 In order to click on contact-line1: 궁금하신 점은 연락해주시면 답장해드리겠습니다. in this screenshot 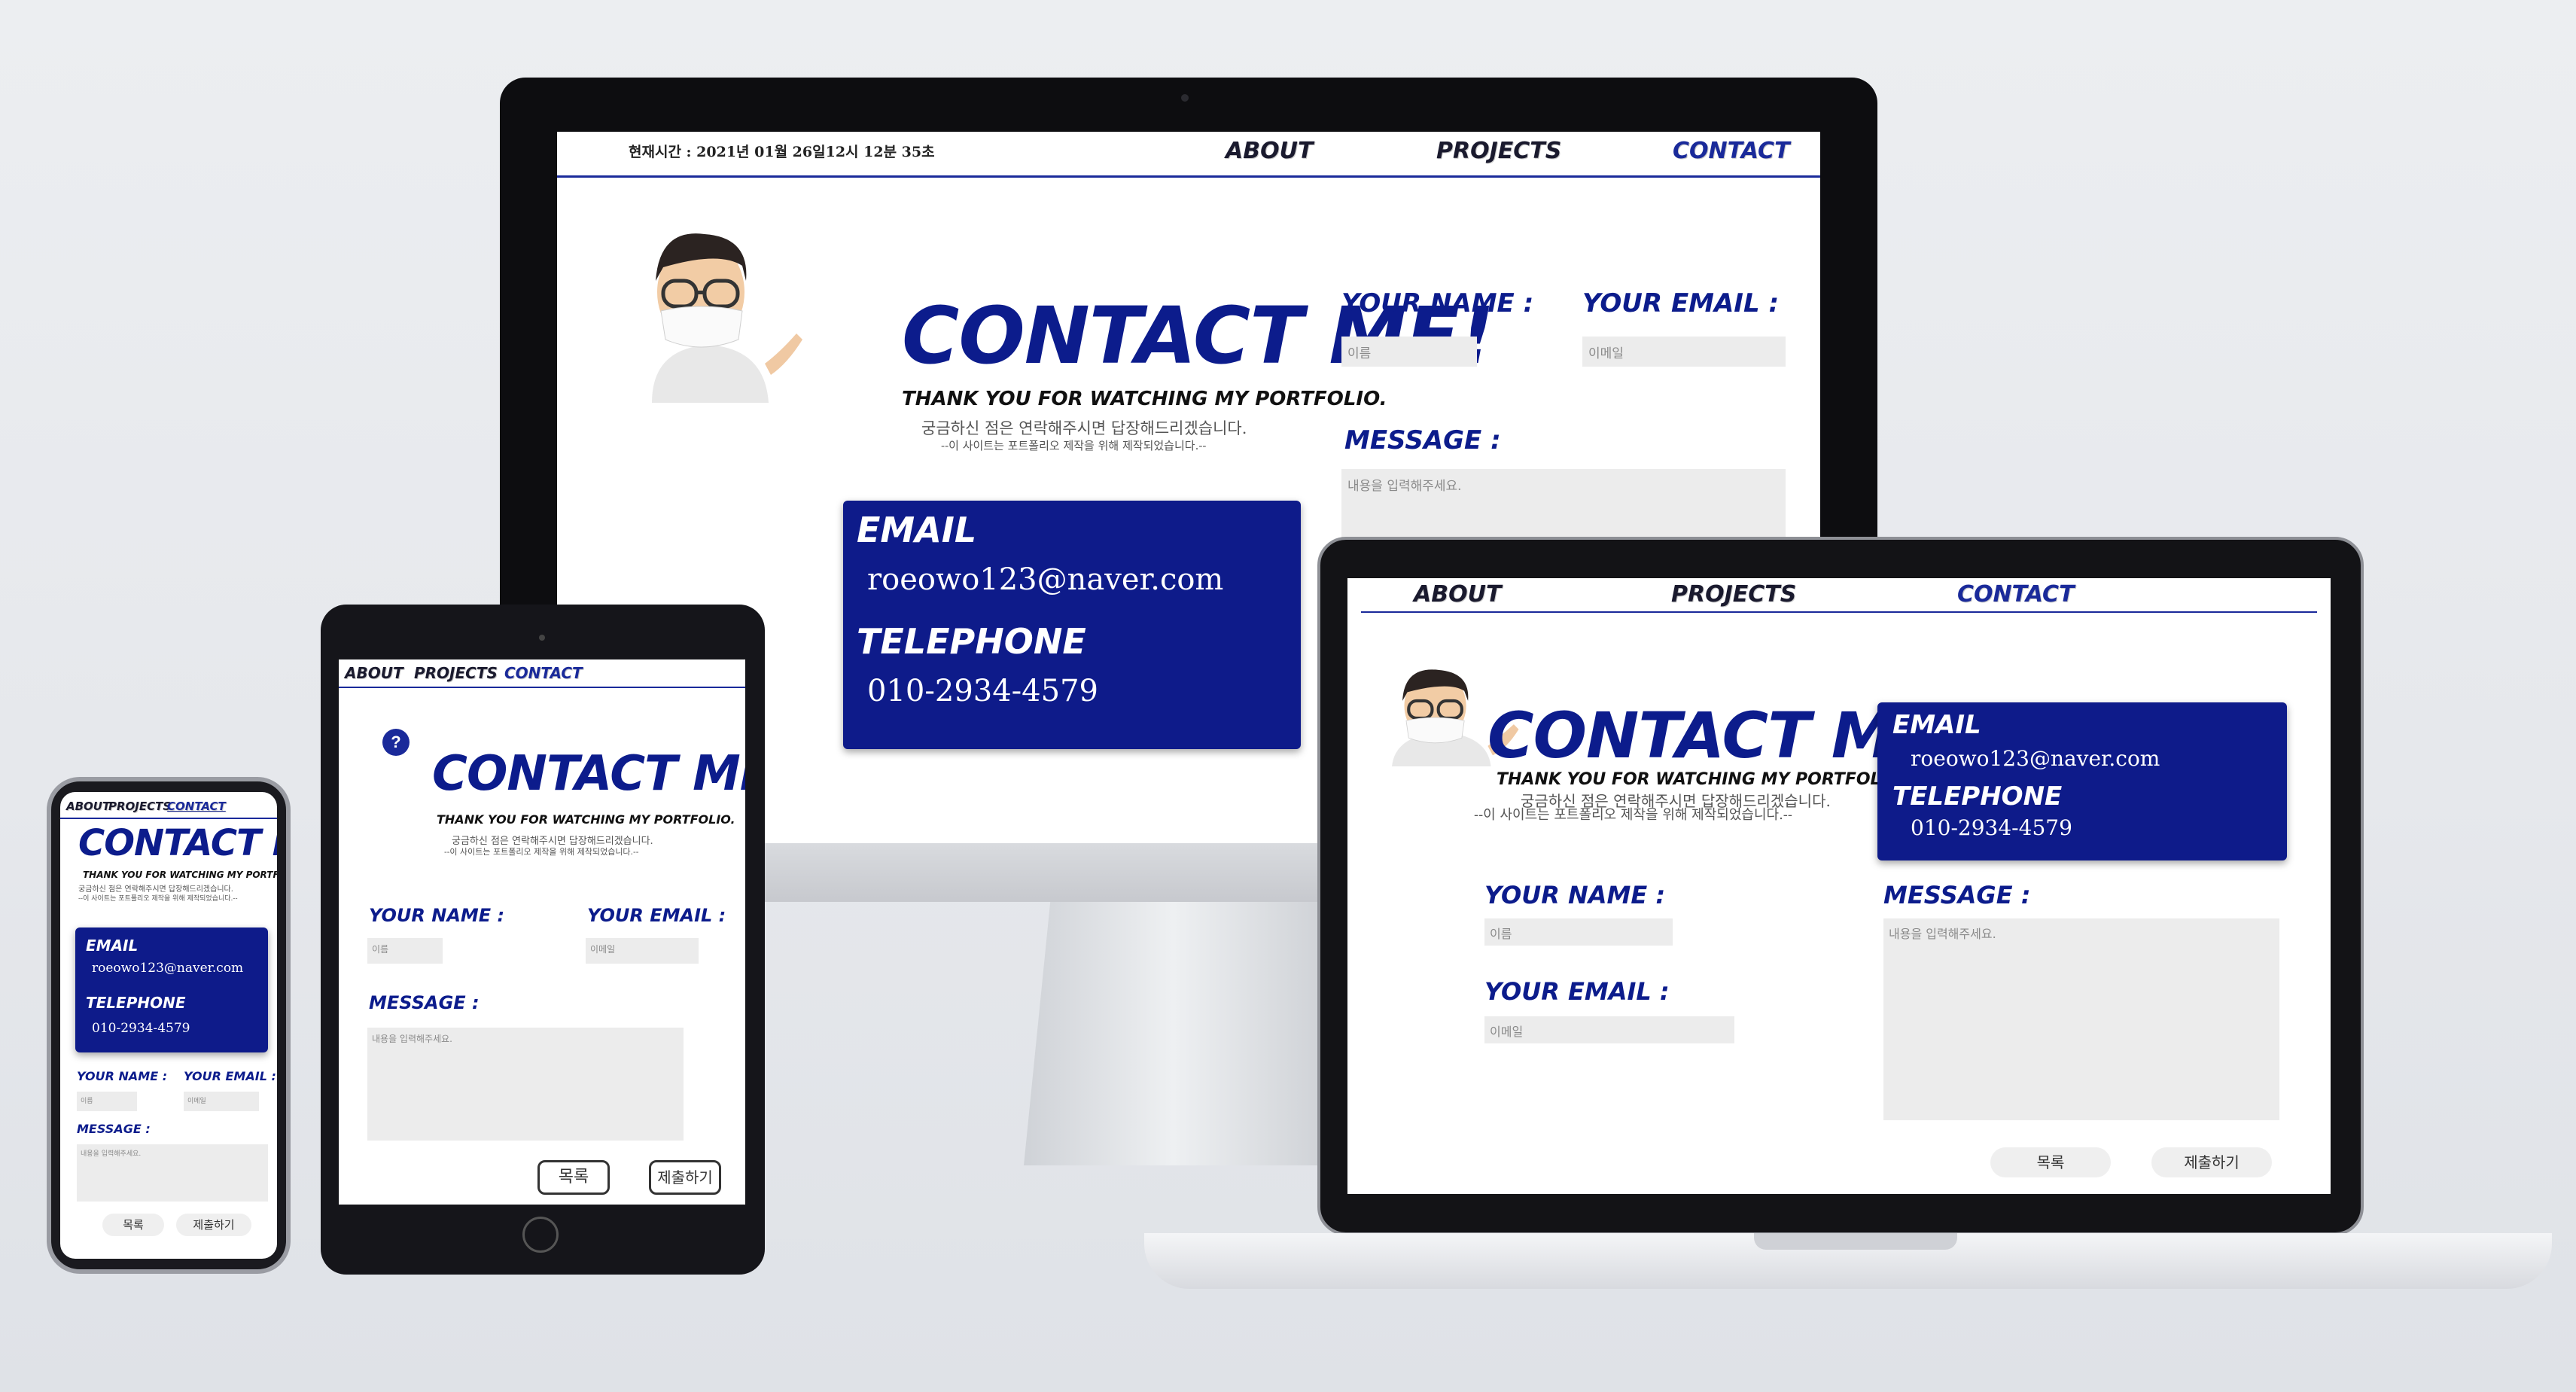, I will do `click(1084, 428)`.